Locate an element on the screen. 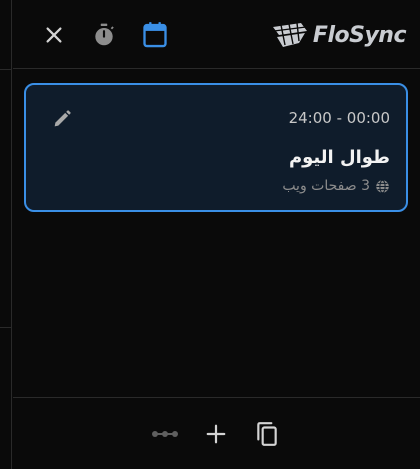 The width and height of the screenshot is (420, 469). calendar-button is located at coordinates (155, 35).